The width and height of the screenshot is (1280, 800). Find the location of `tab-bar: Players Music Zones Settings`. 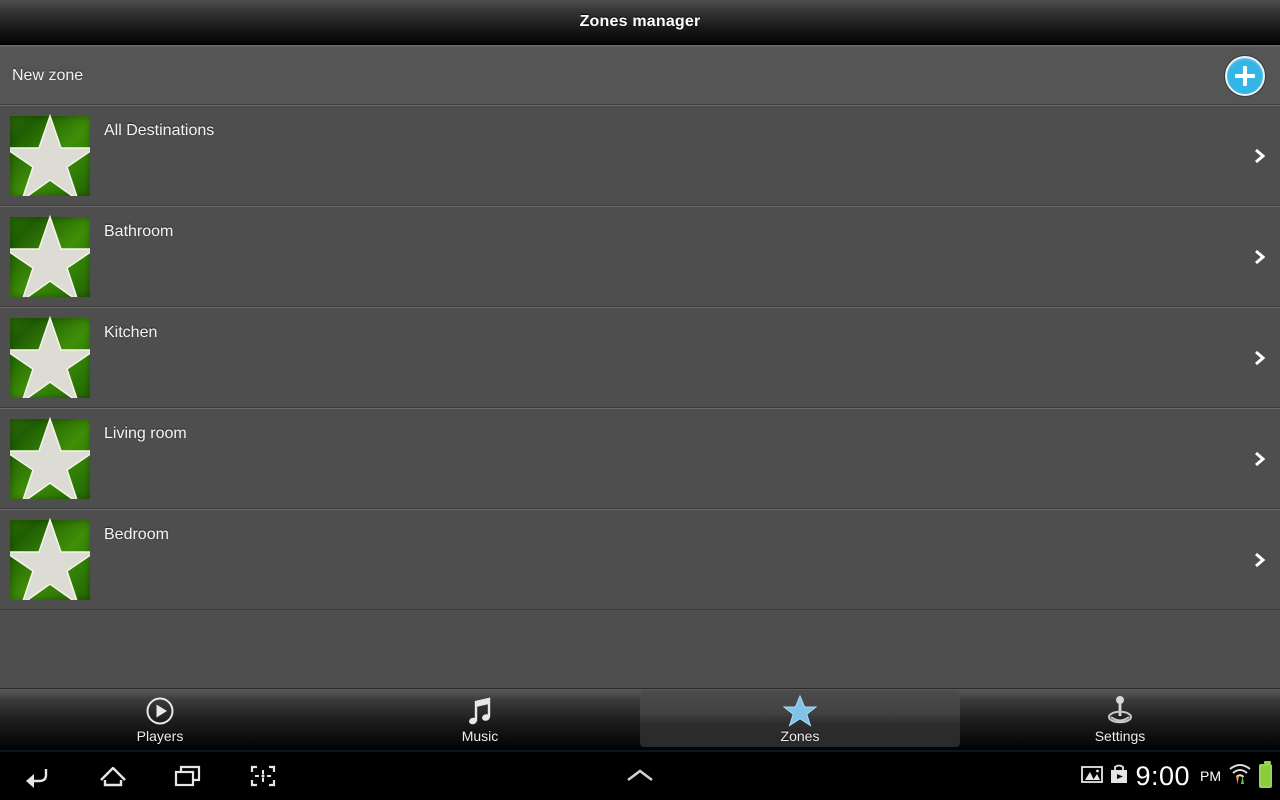

tab-bar: Players Music Zones Settings is located at coordinates (640, 720).